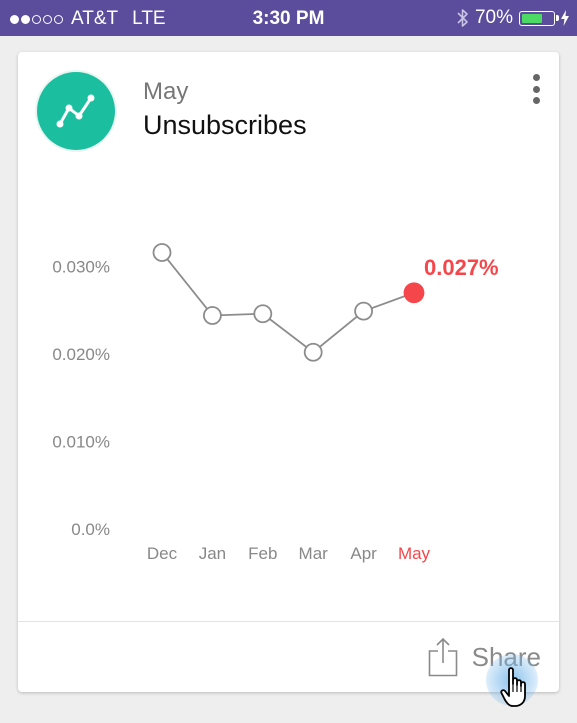 The image size is (577, 723). Describe the element at coordinates (493, 17) in the screenshot. I see `battery-percent: 70%` at that location.